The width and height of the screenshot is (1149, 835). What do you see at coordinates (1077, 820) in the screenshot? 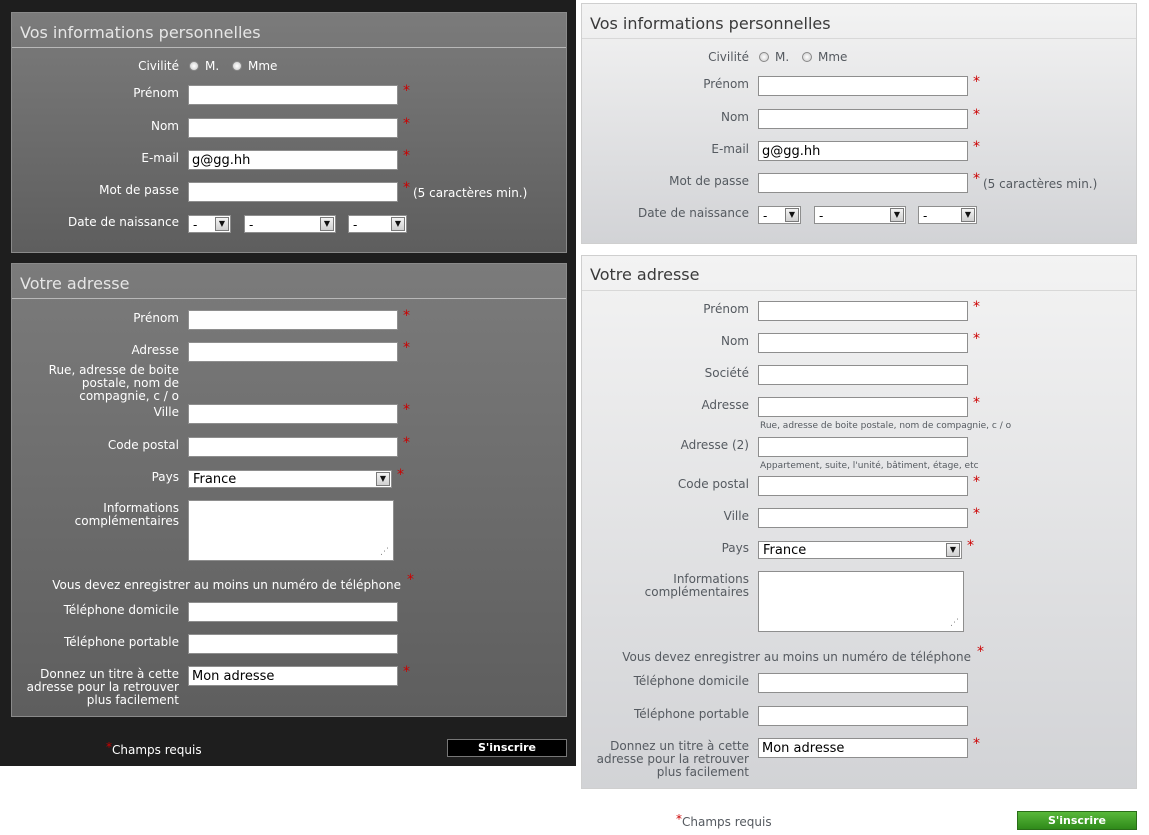
I see `submit-button-light: S'inscrire` at bounding box center [1077, 820].